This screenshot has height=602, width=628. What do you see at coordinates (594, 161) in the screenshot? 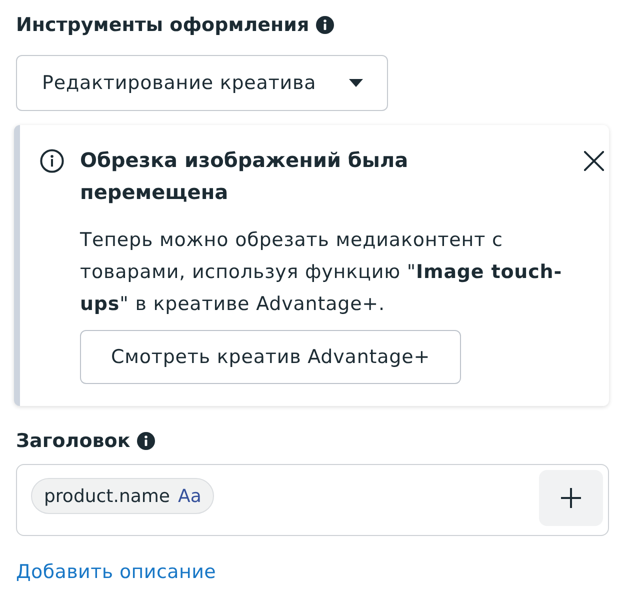
I see `close-icon` at bounding box center [594, 161].